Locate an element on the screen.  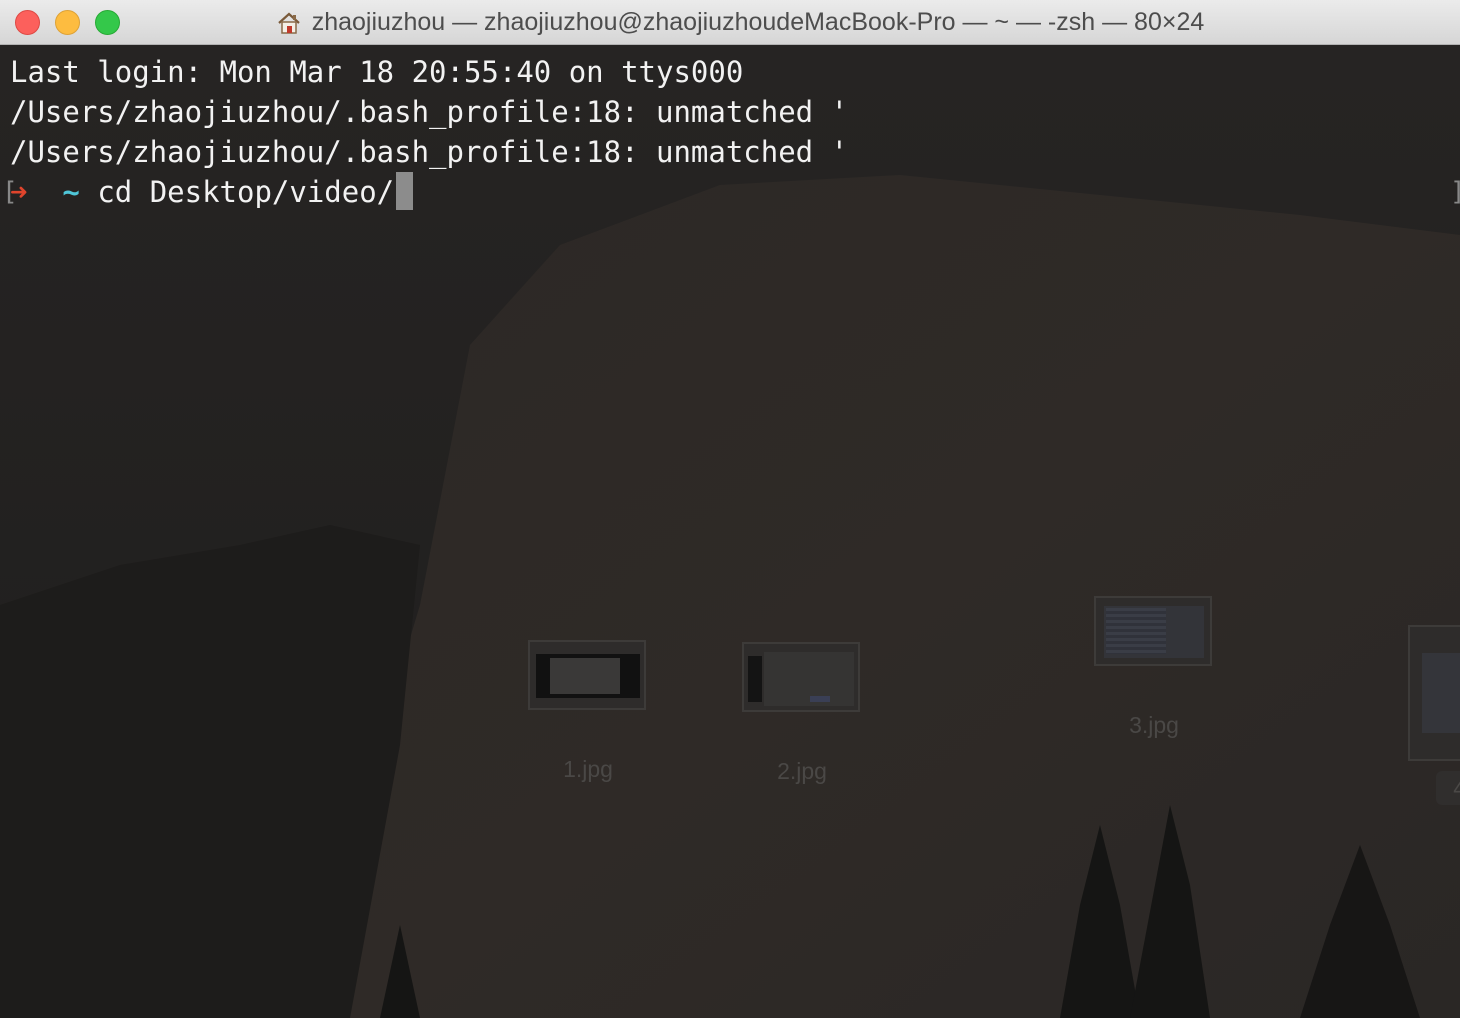
home-icon is located at coordinates (288, 23).